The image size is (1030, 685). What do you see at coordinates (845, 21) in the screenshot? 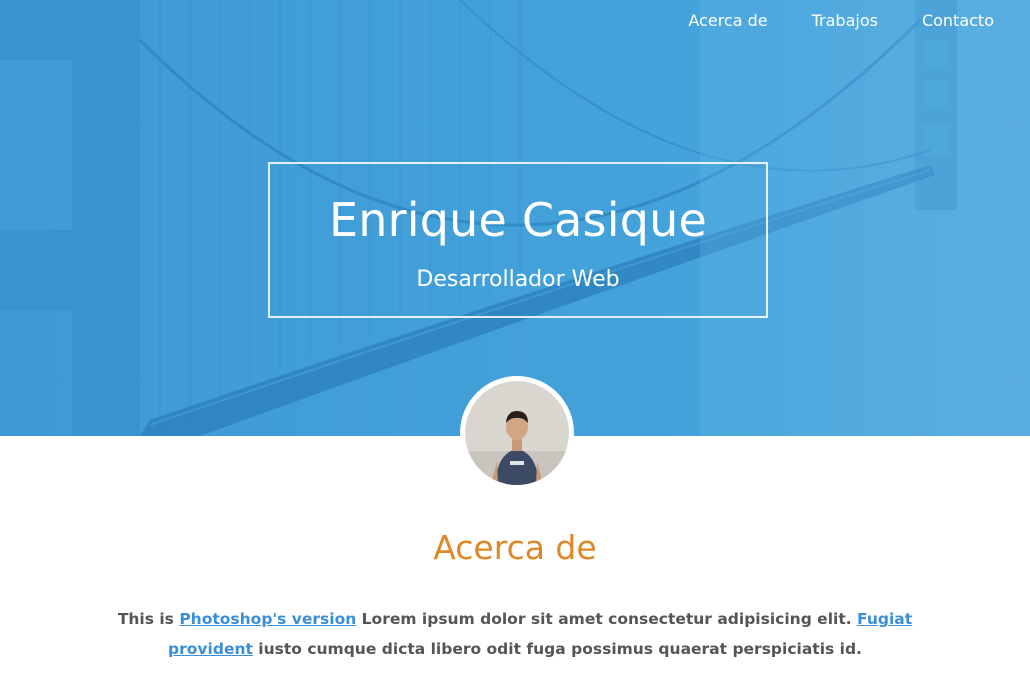
I see `nav-link-trabajos: Trabajos` at bounding box center [845, 21].